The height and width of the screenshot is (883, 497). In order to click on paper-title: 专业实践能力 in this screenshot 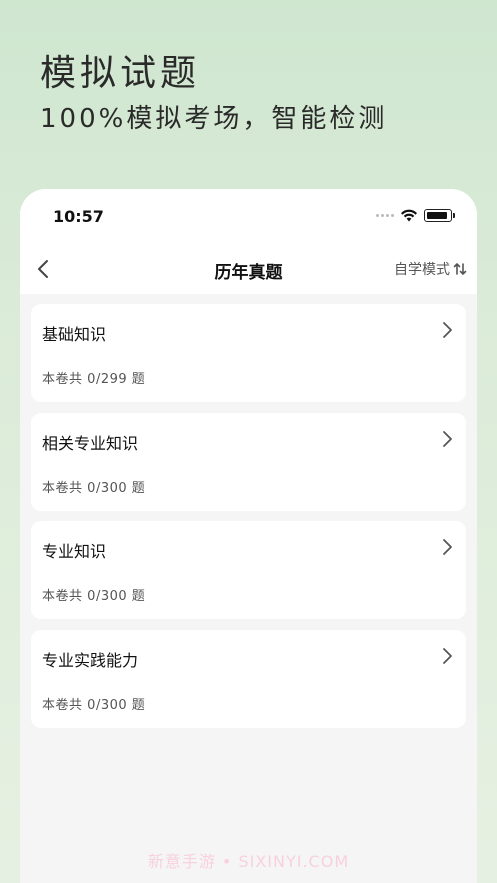, I will do `click(90, 660)`.